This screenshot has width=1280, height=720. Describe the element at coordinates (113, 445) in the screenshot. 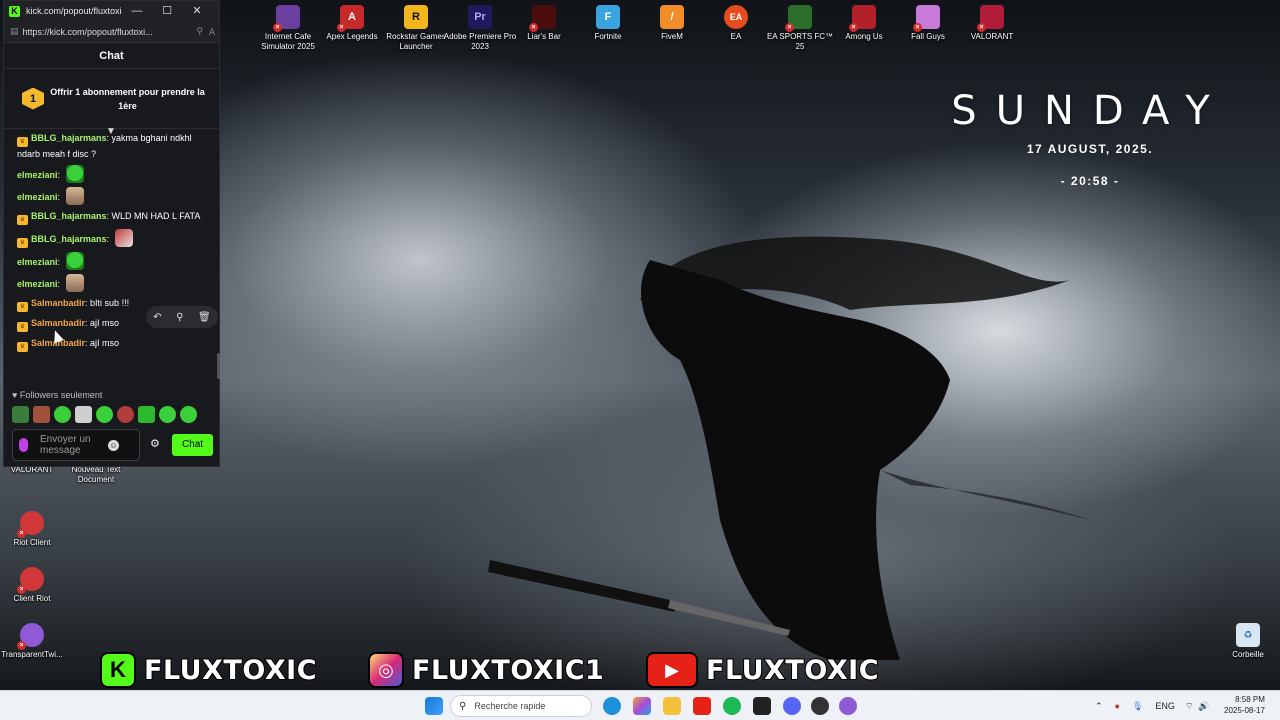

I see `emoji-picker-icon: ☺` at that location.